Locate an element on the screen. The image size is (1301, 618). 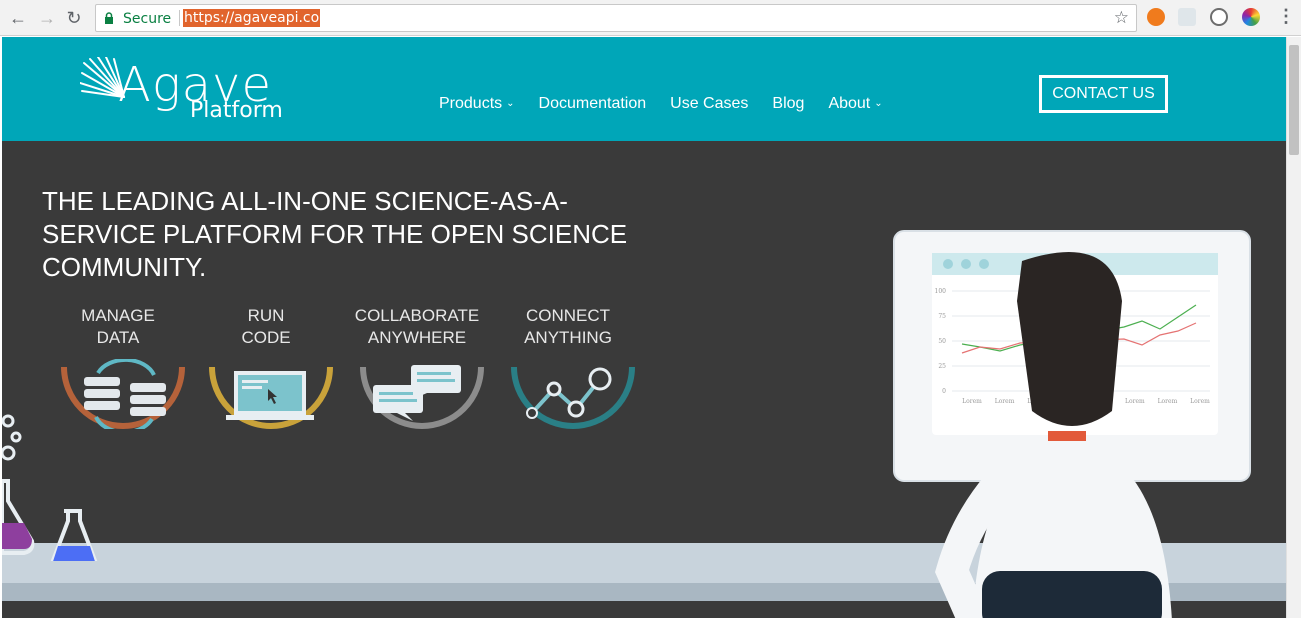
nav-products: Products ⌄ is located at coordinates (477, 104).